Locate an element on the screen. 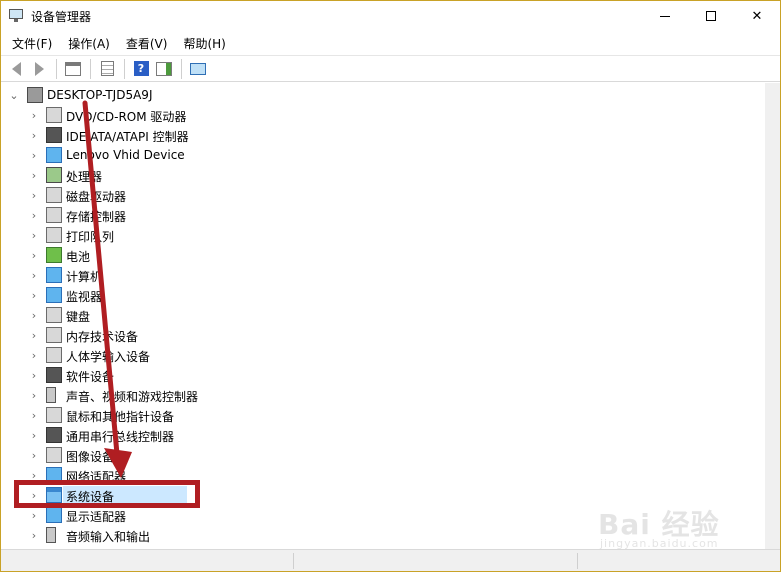  tree-item: › Lenovo Vhid Device is located at coordinates (383, 155).